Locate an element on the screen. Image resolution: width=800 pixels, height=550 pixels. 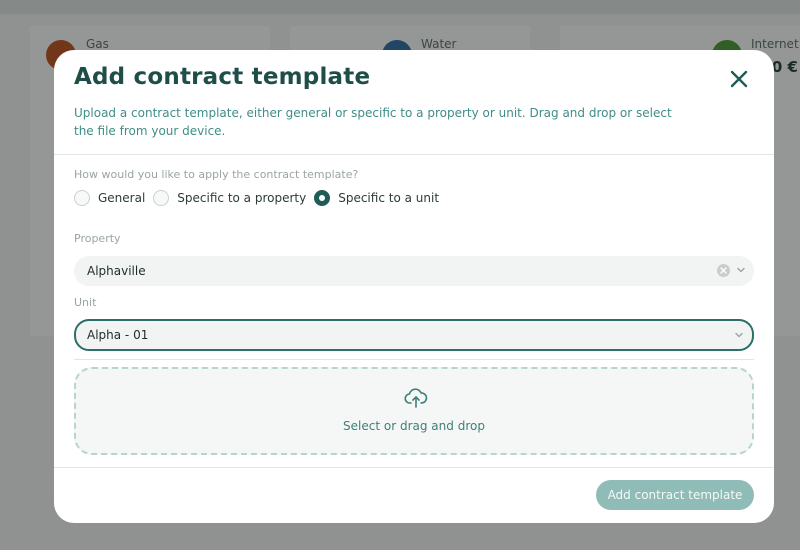
radio-button-selected is located at coordinates (322, 198).